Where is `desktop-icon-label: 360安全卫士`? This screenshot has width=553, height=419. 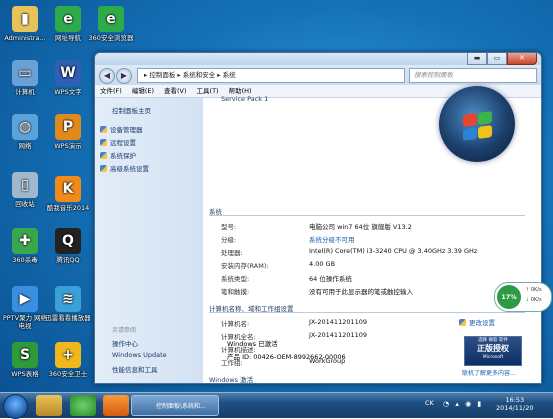 desktop-icon-label: 360安全卫士 is located at coordinates (68, 374).